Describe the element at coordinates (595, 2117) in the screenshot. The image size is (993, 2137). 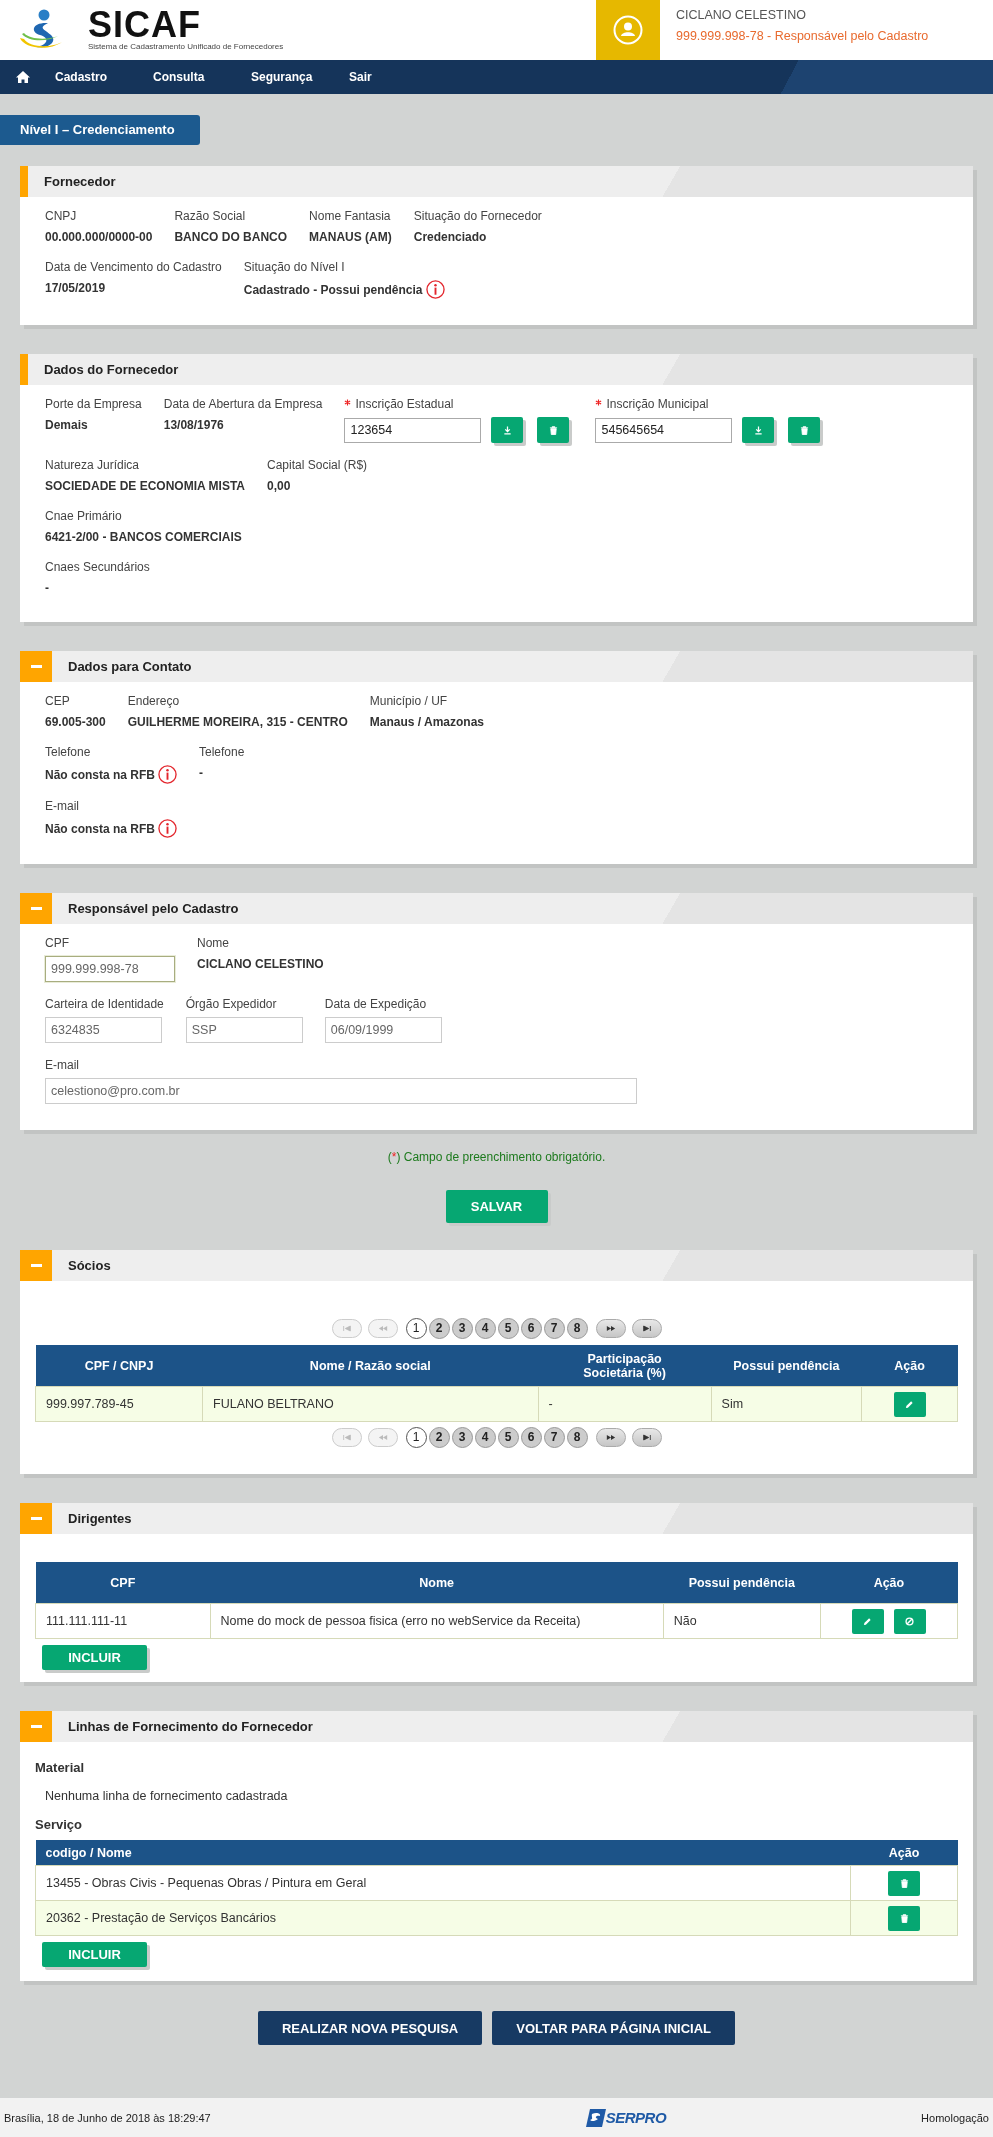
I see `logo-mark-icon` at that location.